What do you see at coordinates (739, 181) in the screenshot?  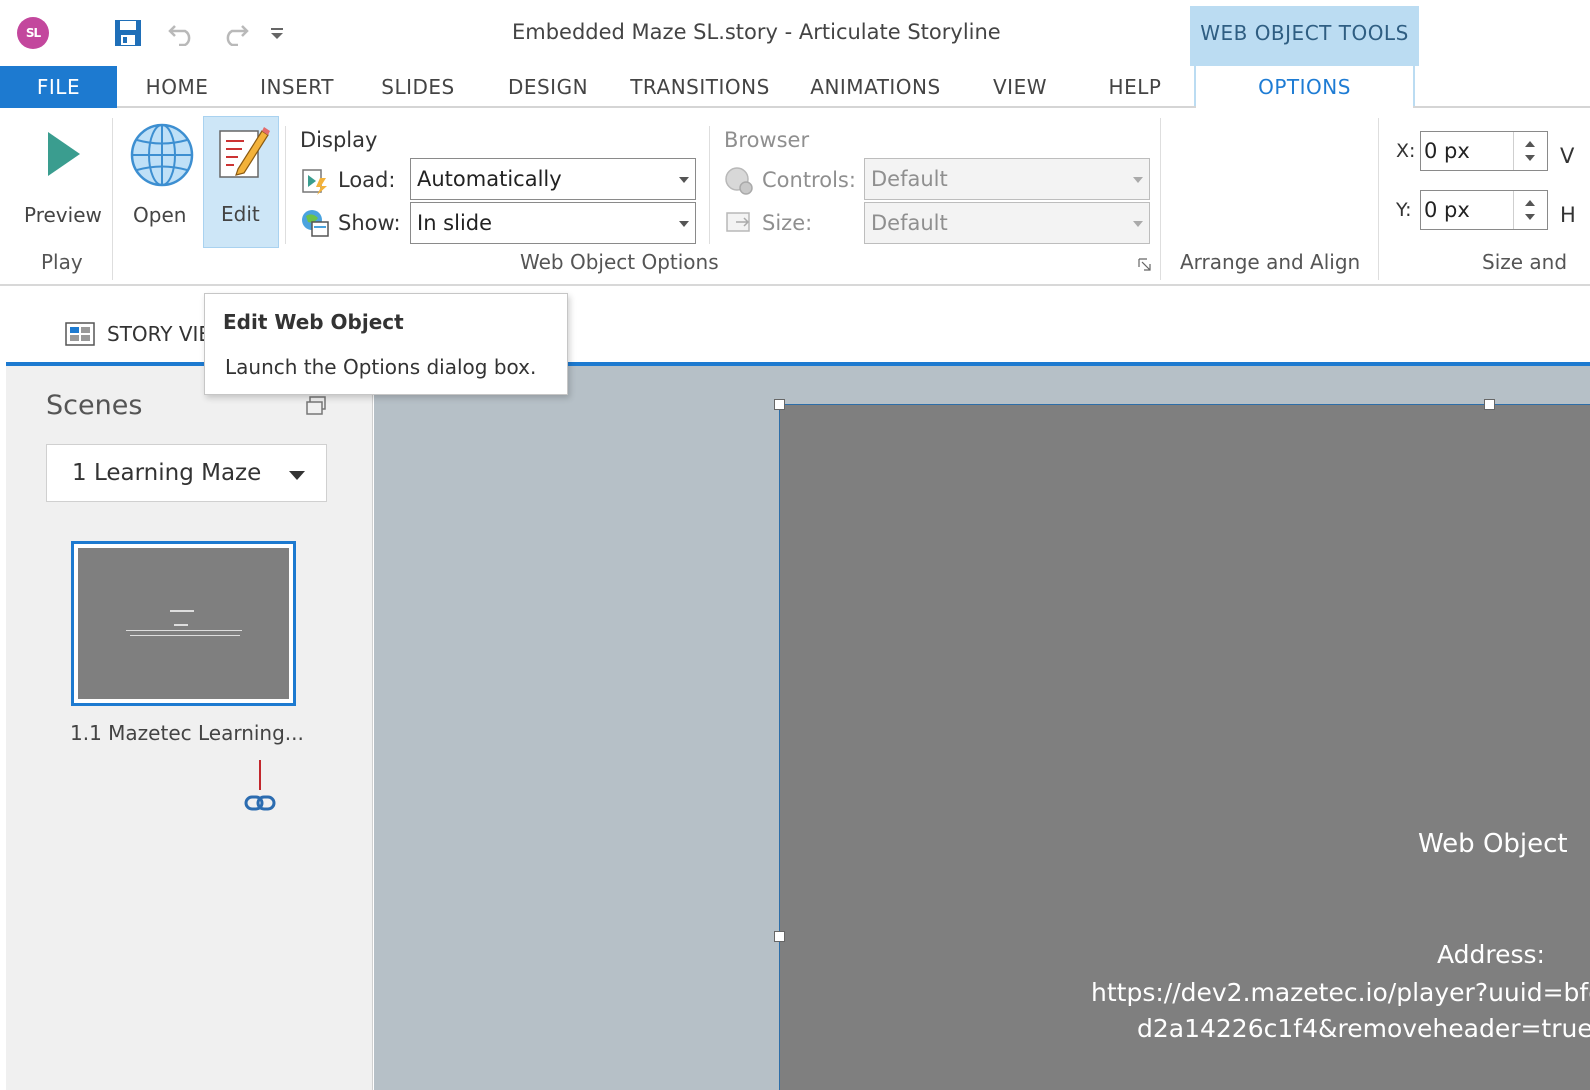 I see `controls-icon` at bounding box center [739, 181].